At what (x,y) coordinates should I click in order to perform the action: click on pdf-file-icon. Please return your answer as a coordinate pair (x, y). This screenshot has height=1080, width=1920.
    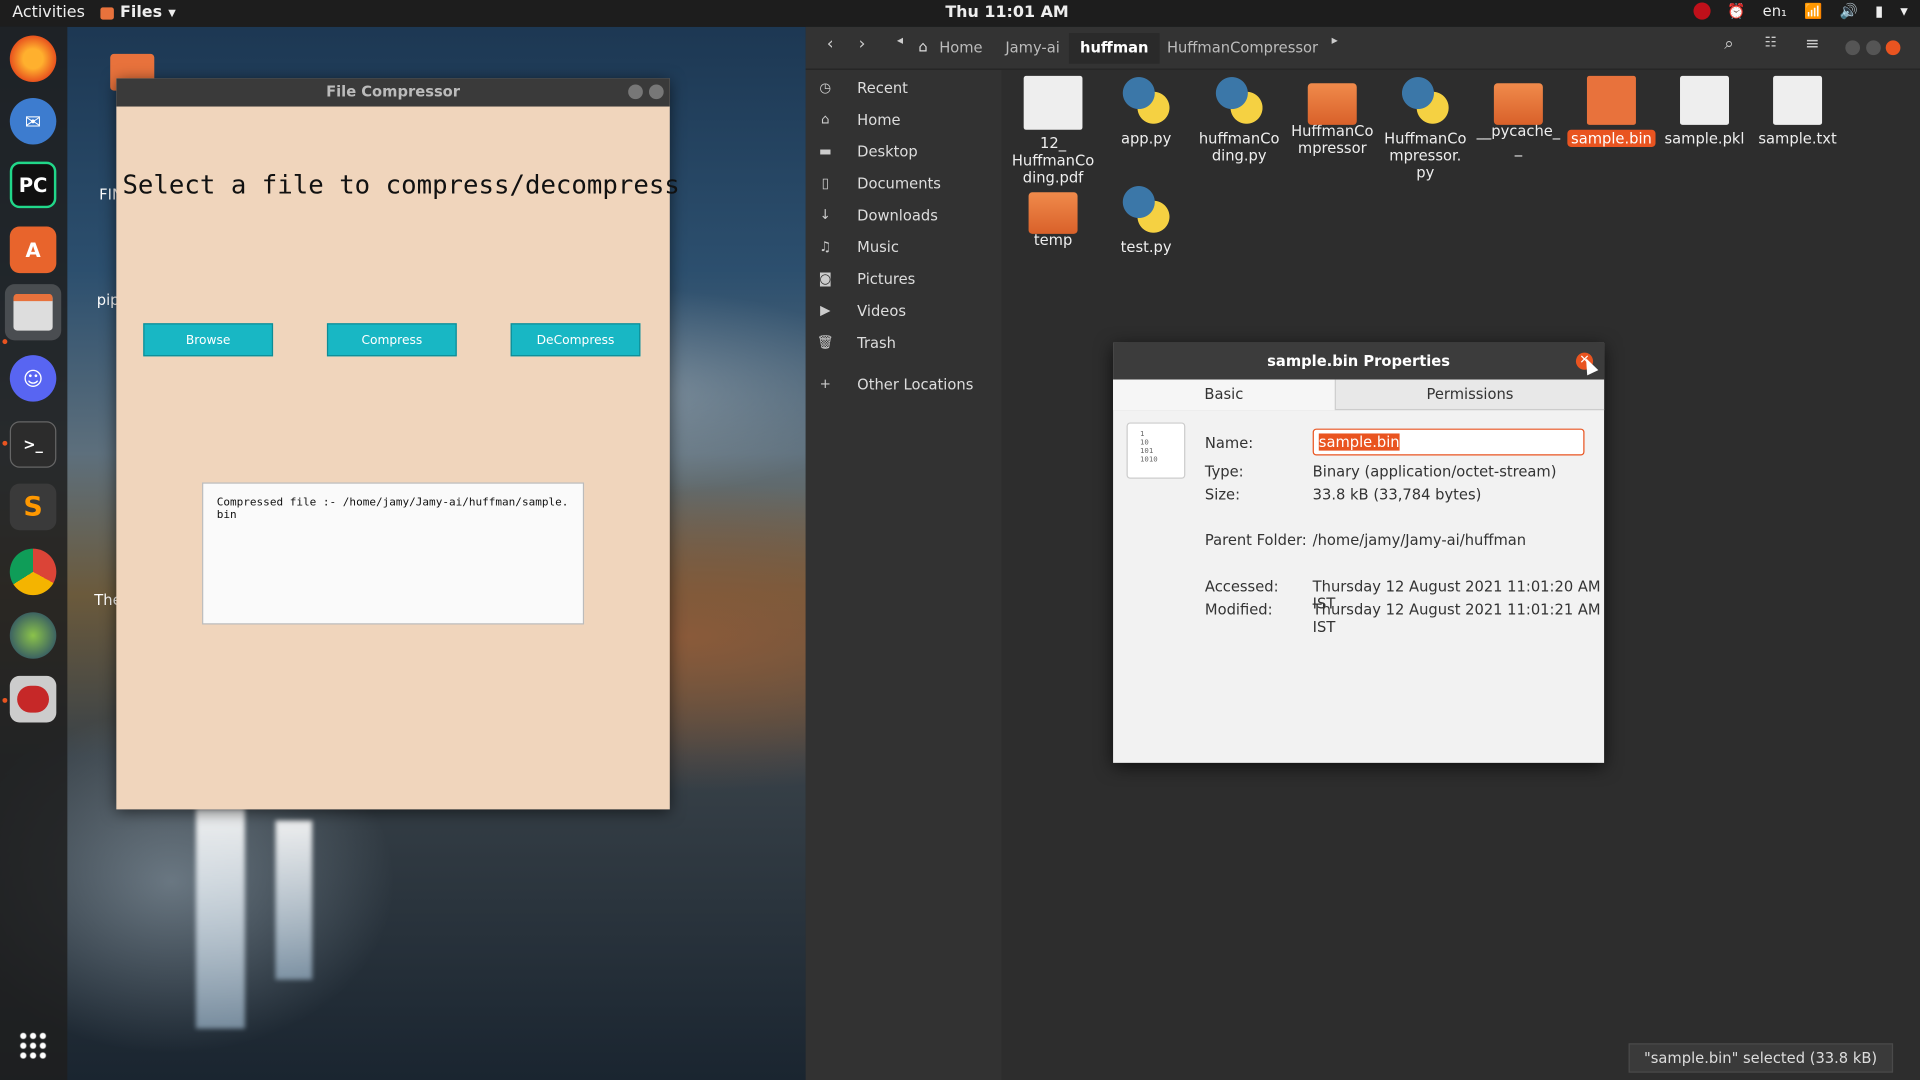
    Looking at the image, I should click on (1053, 102).